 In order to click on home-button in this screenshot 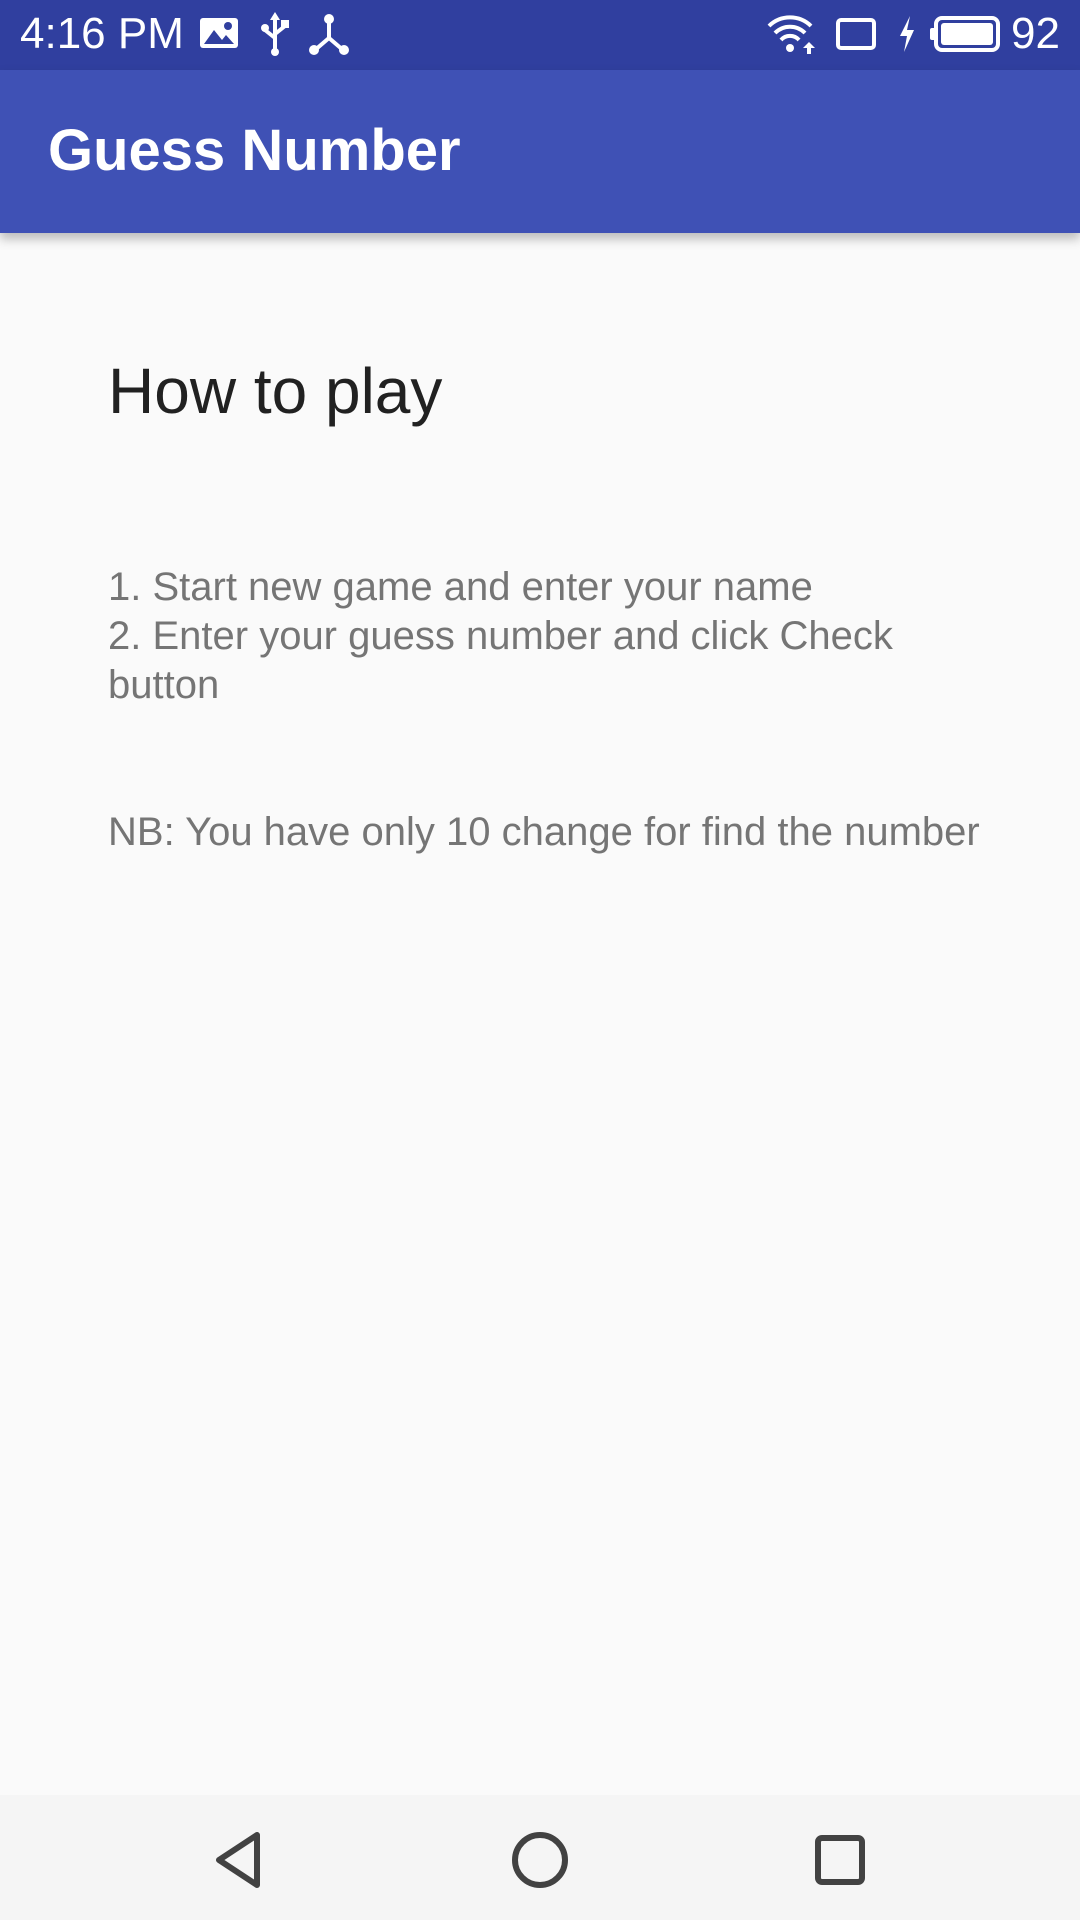, I will do `click(540, 1860)`.